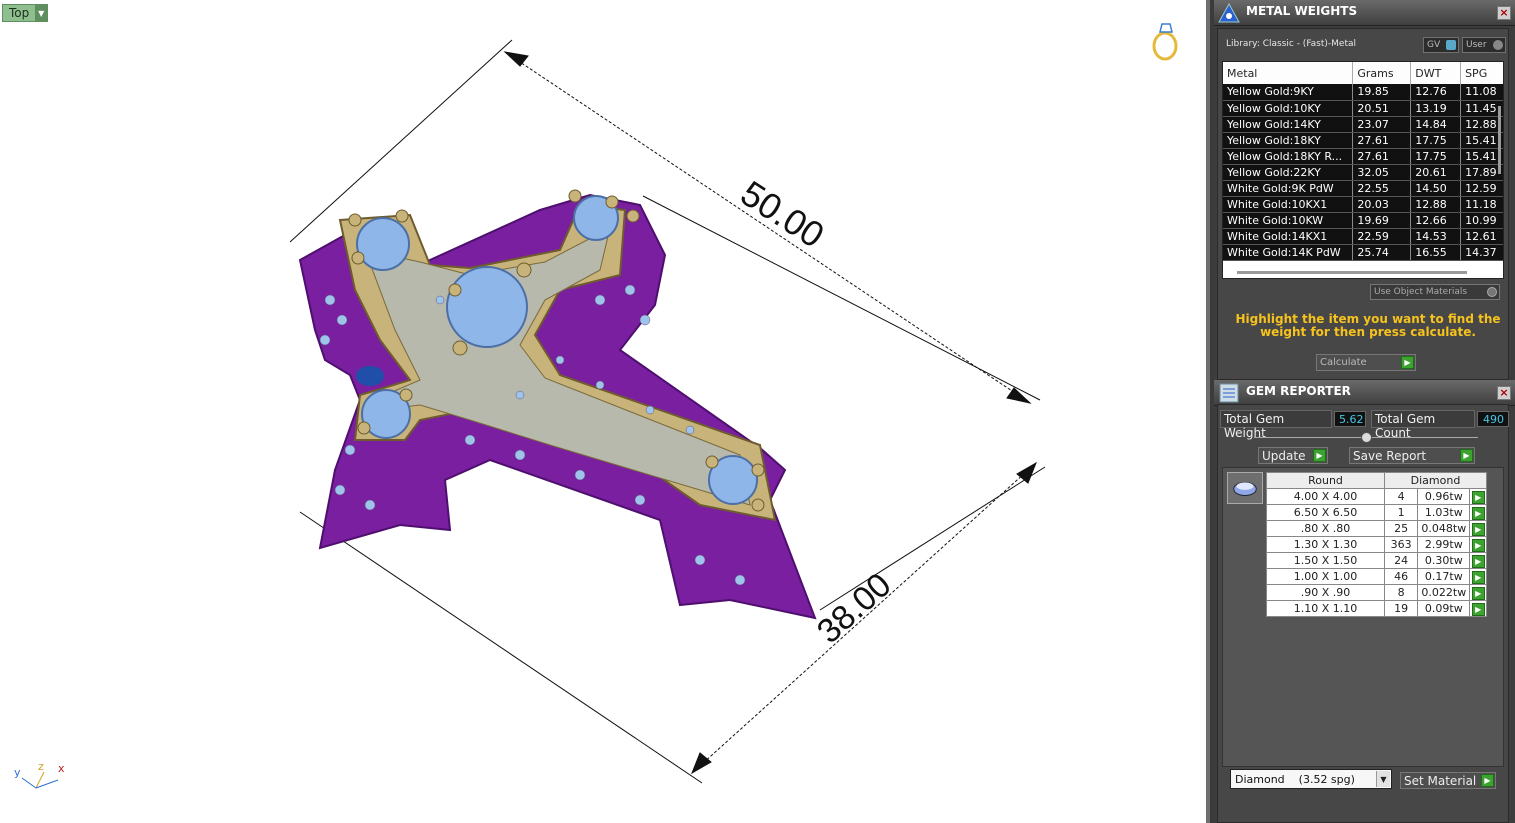  Describe the element at coordinates (1435, 480) in the screenshot. I see `column-header-diamond: Diamond` at that location.